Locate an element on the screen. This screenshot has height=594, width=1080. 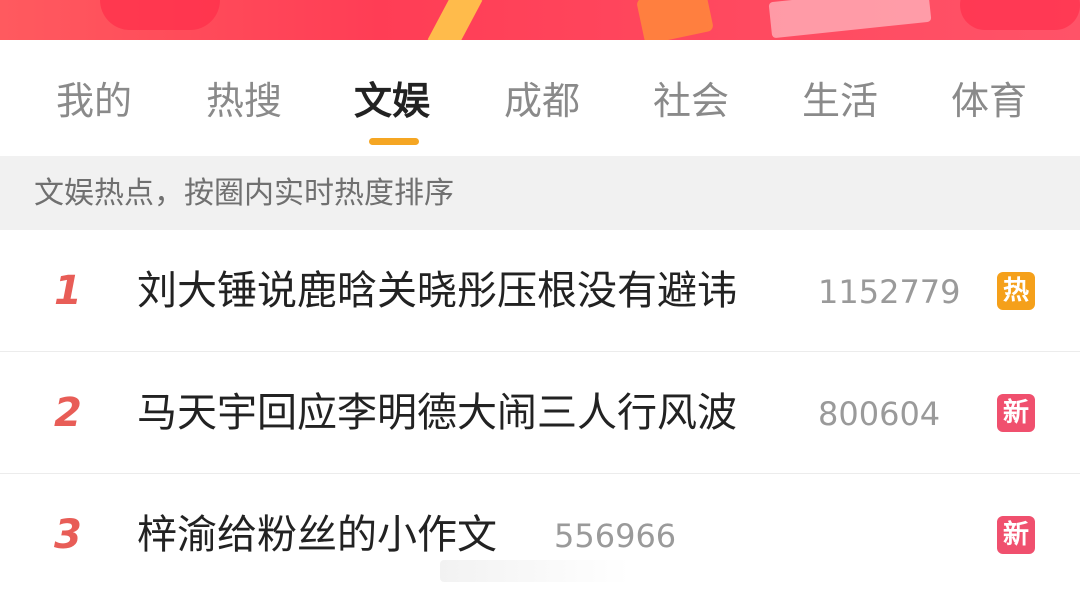
rank-number: 3 is located at coordinates (68, 535).